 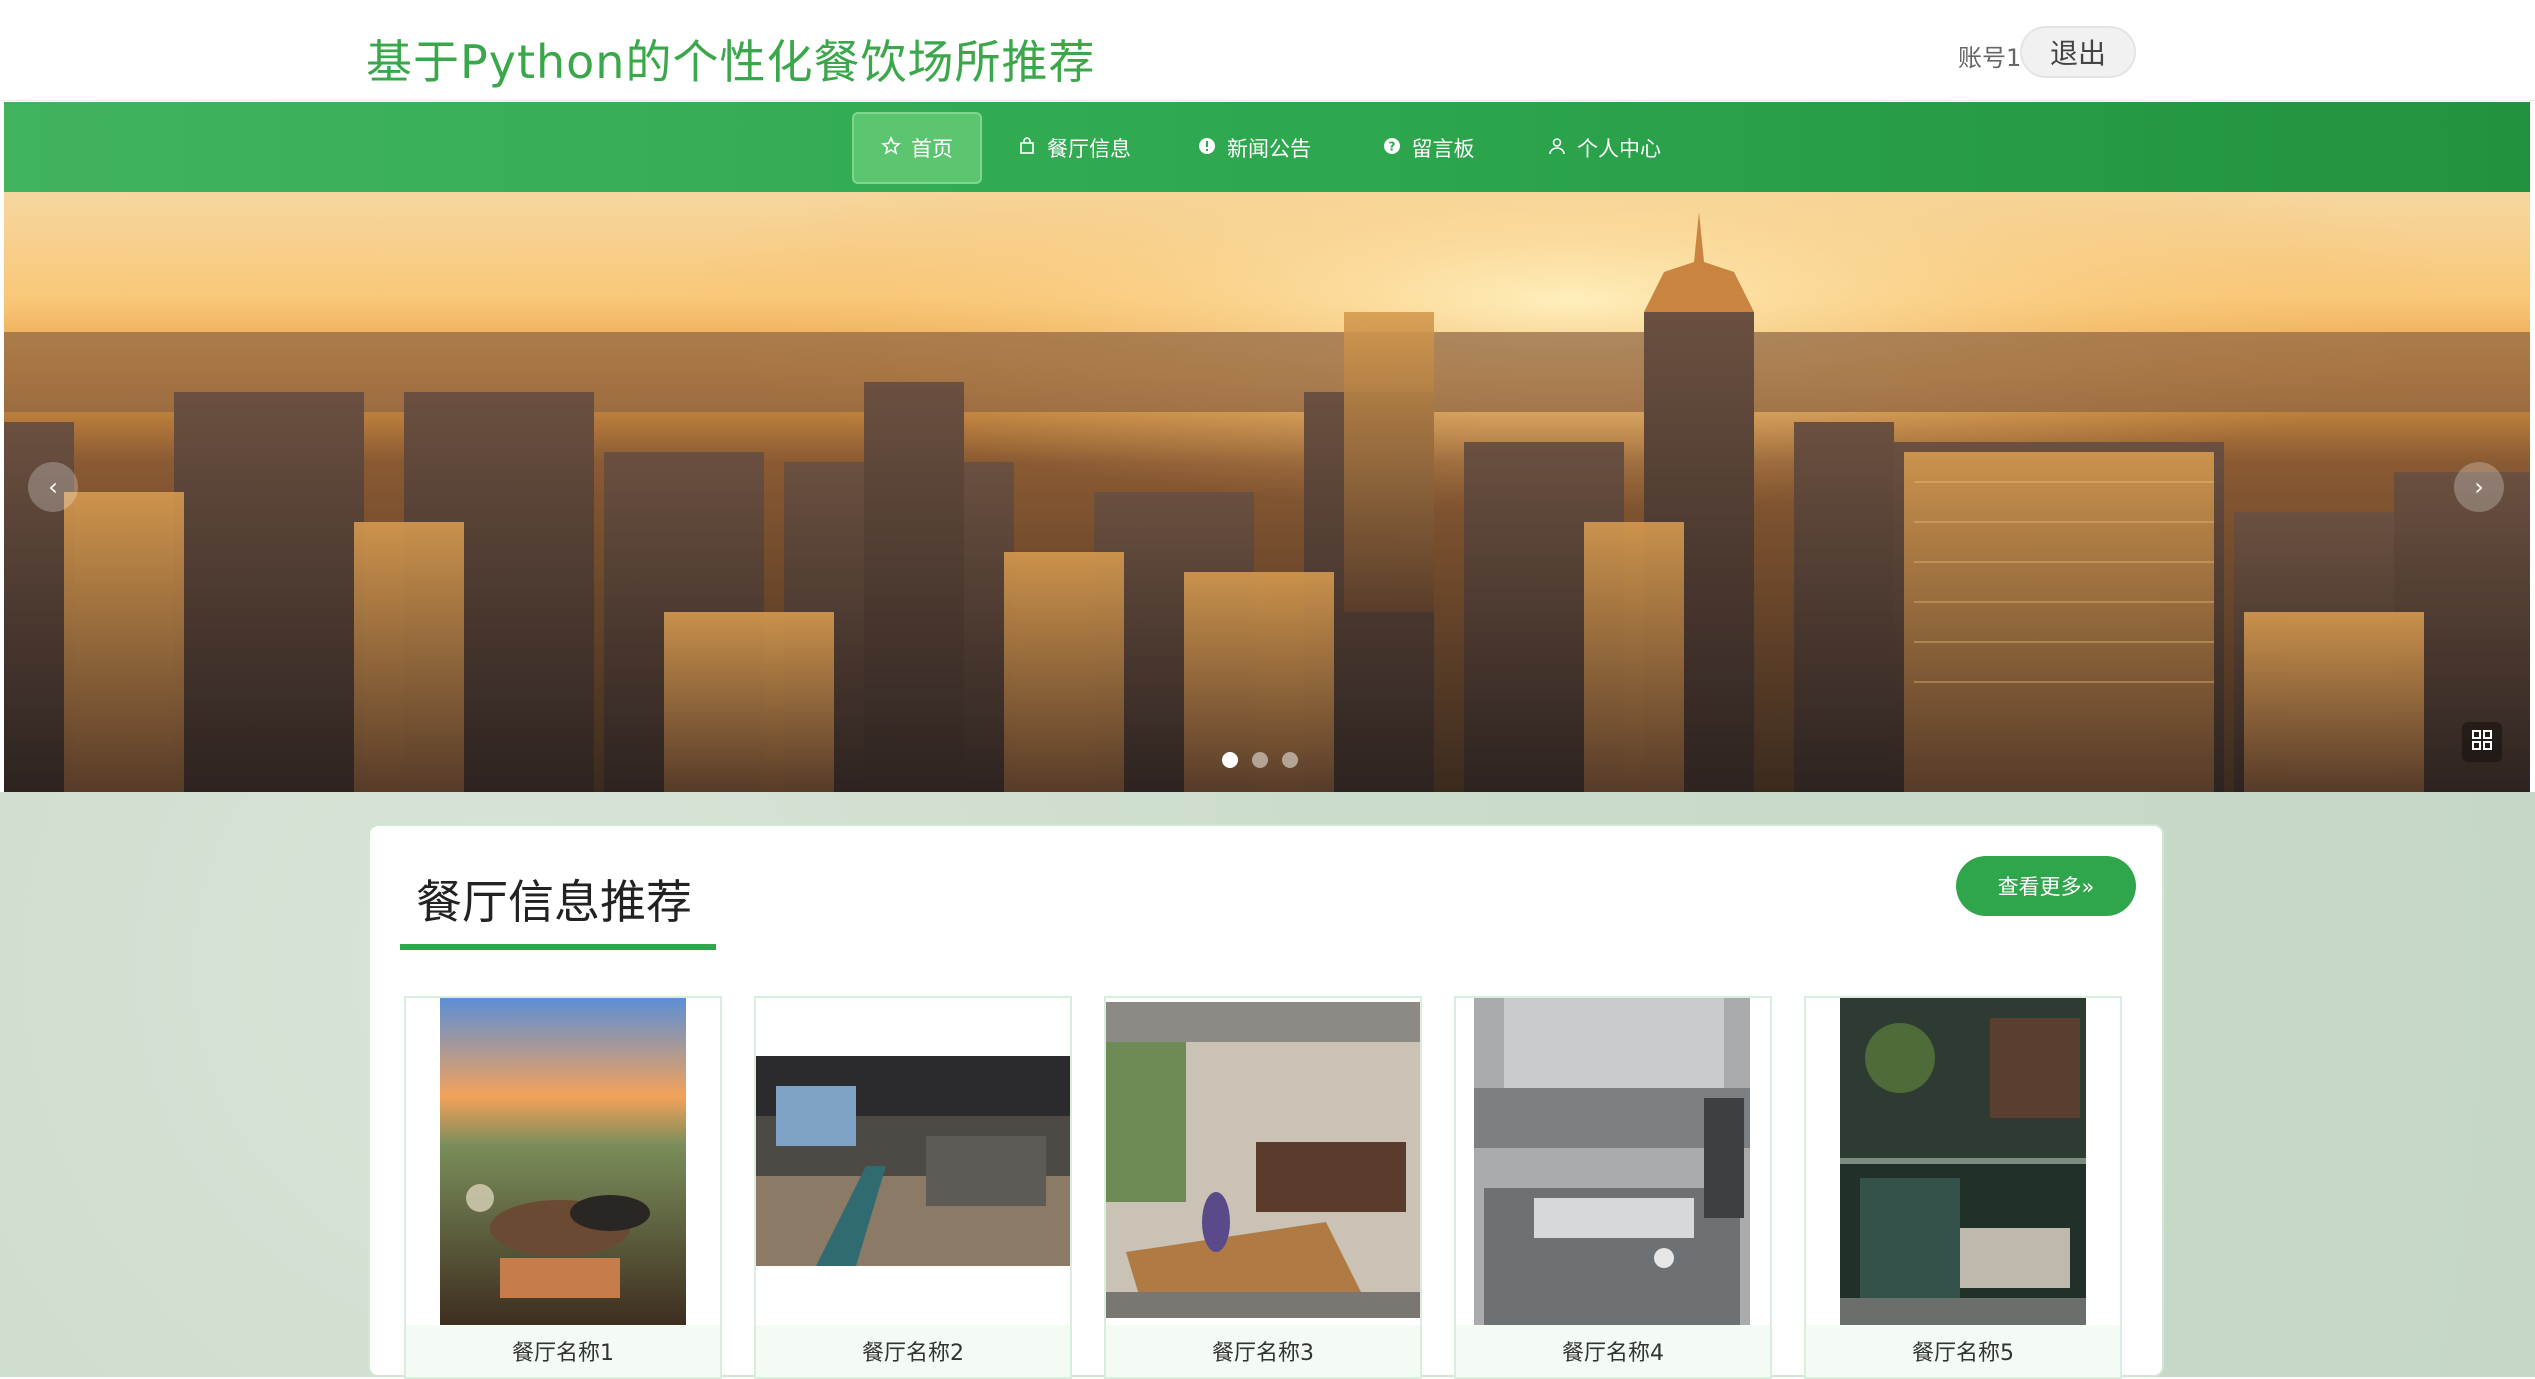 I want to click on nav-profile: 个人中心, so click(x=1604, y=148).